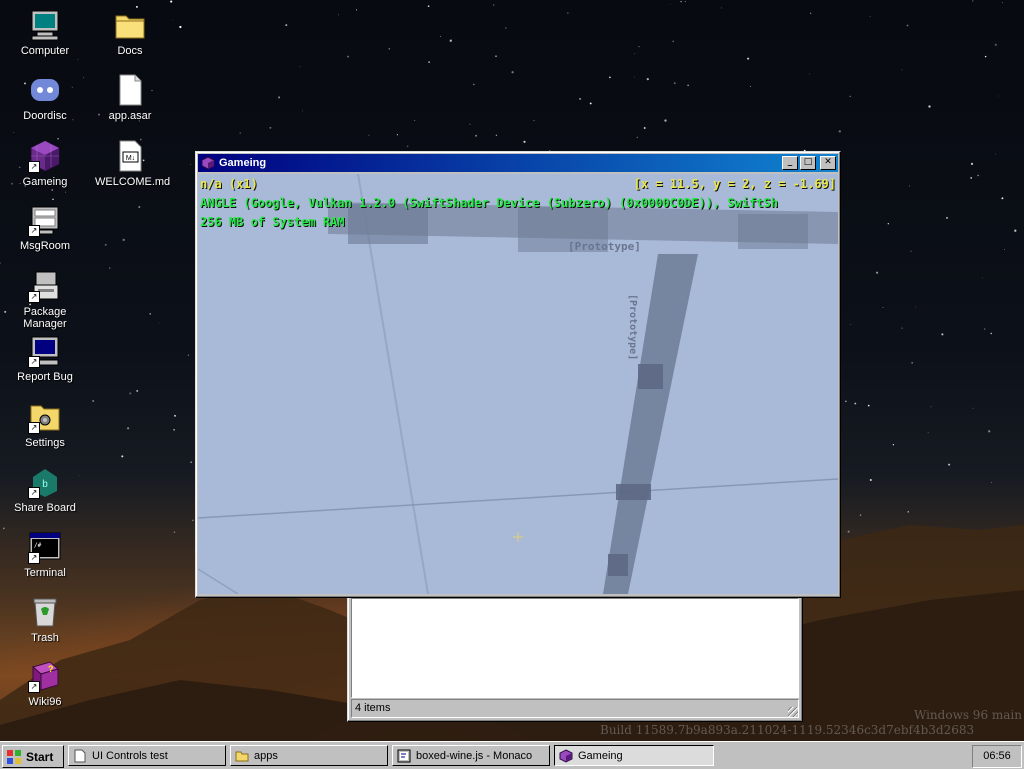 Image resolution: width=1024 pixels, height=769 pixels. I want to click on desktop-icon-label: Report Bug, so click(45, 377).